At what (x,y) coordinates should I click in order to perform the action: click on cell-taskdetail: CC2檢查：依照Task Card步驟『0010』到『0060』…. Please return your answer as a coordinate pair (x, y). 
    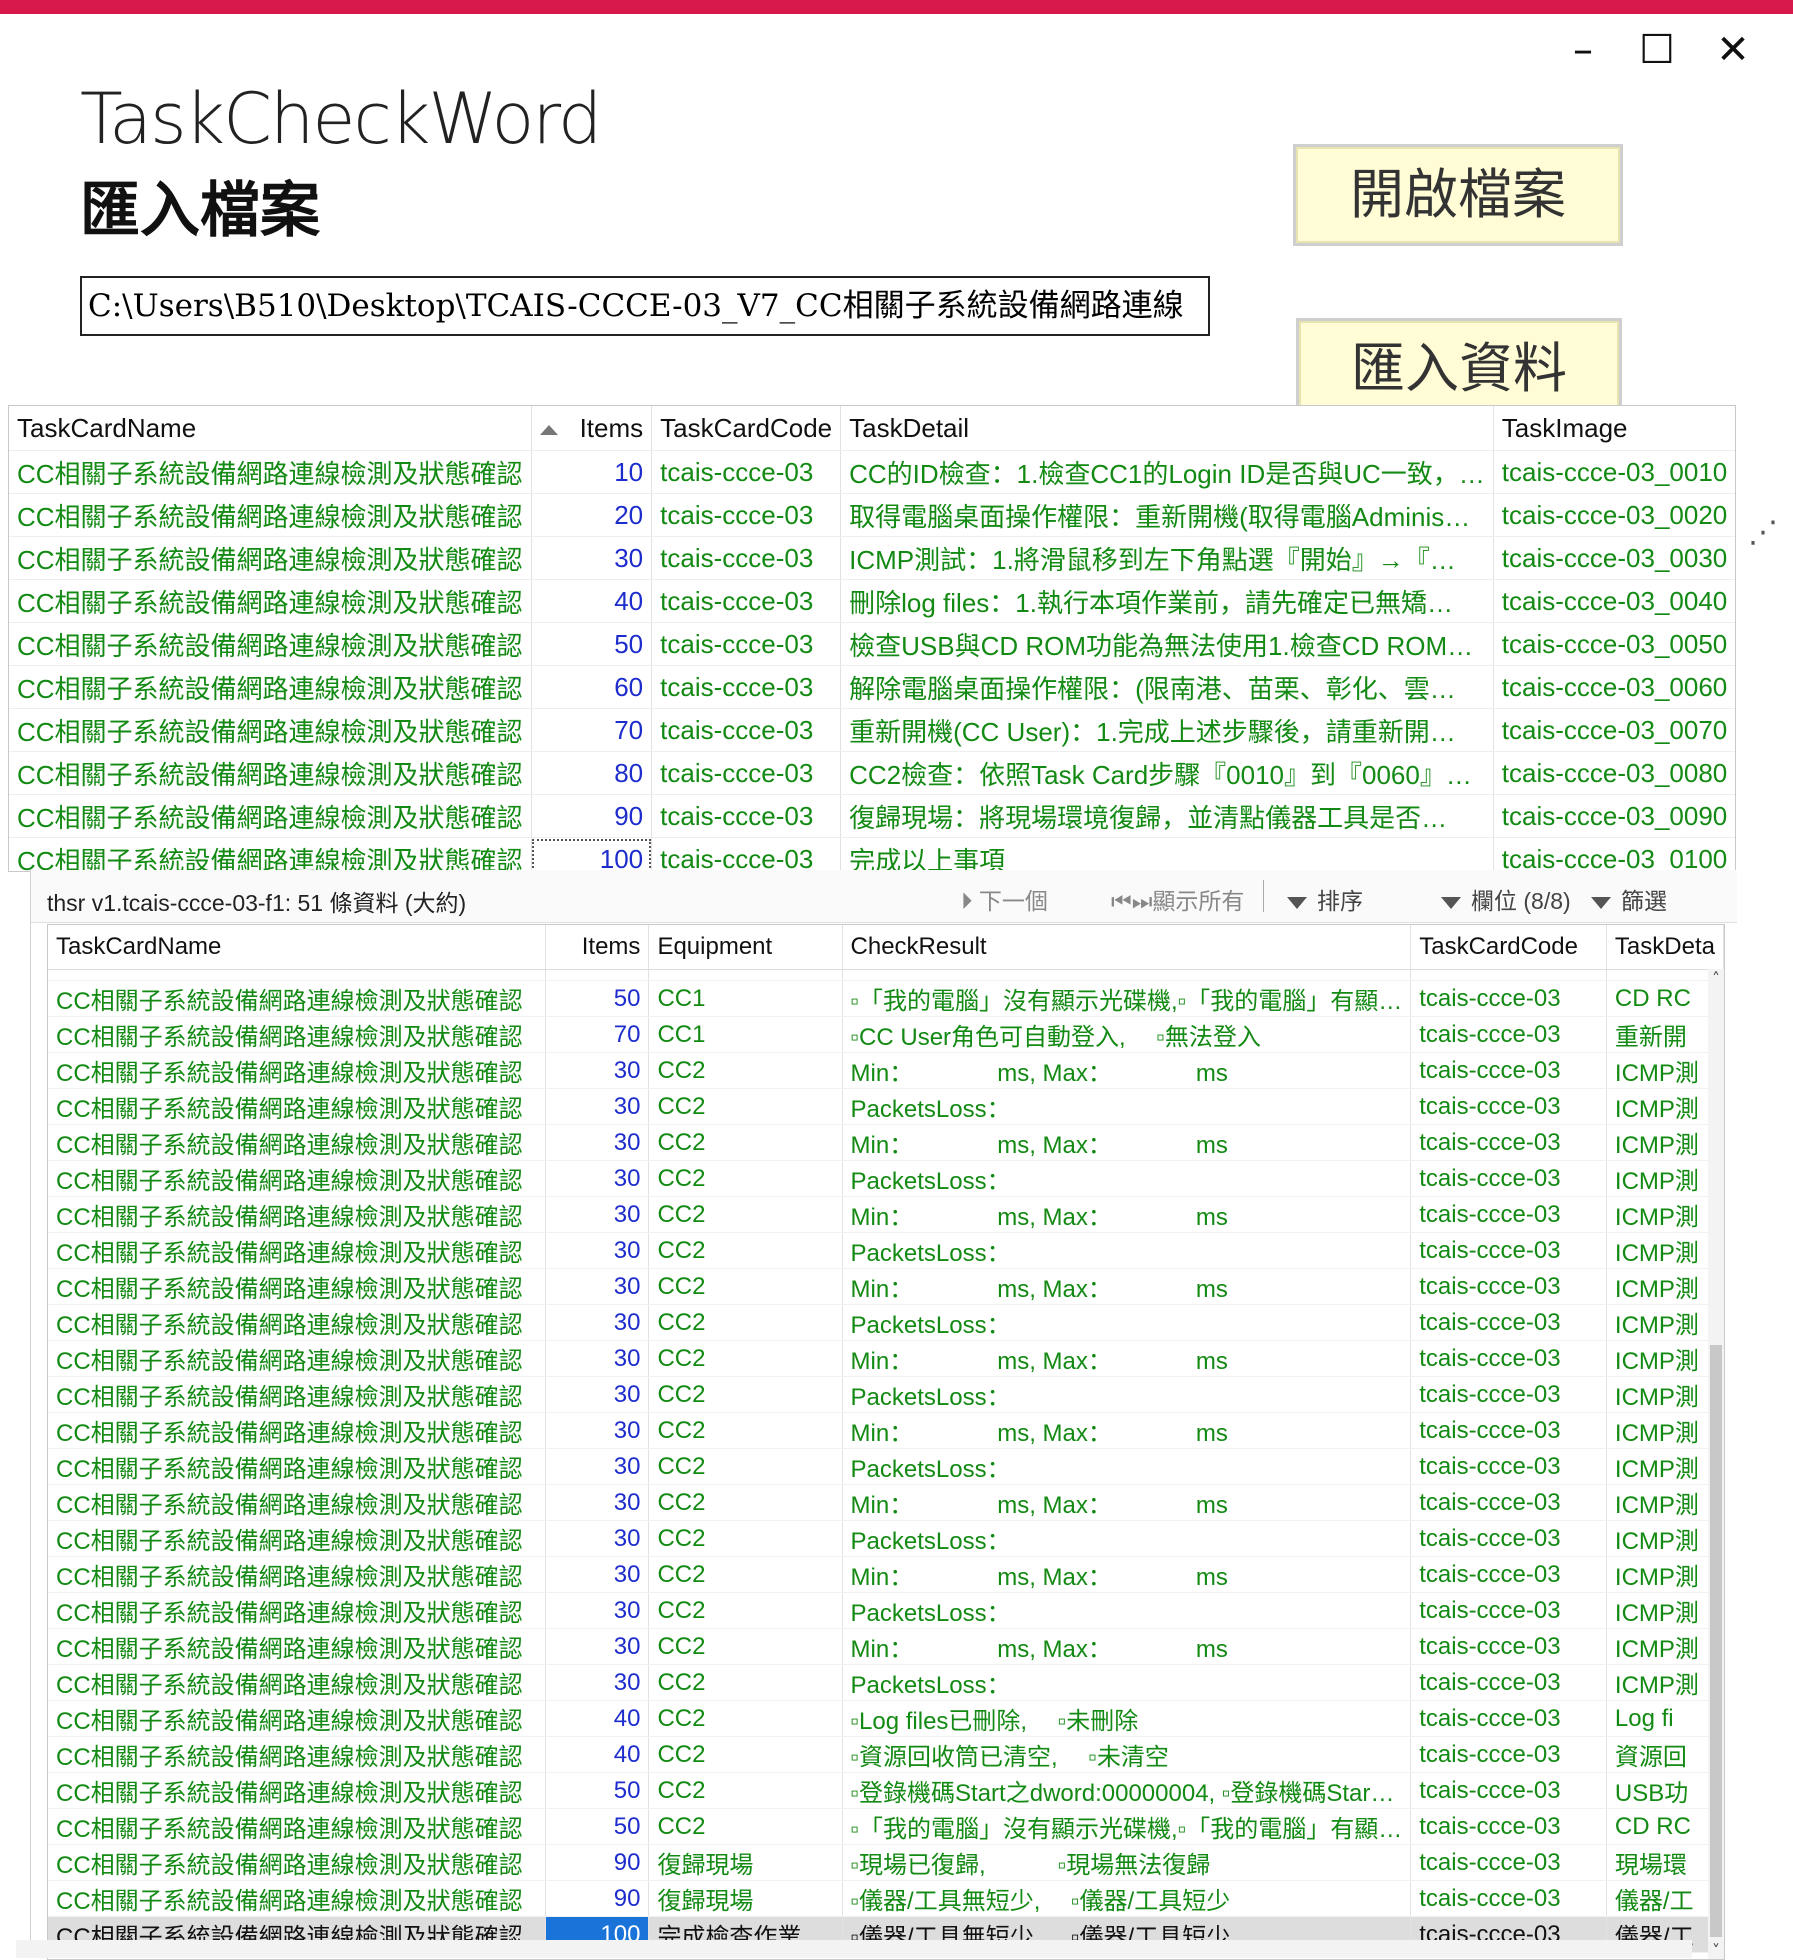
    Looking at the image, I should click on (1167, 773).